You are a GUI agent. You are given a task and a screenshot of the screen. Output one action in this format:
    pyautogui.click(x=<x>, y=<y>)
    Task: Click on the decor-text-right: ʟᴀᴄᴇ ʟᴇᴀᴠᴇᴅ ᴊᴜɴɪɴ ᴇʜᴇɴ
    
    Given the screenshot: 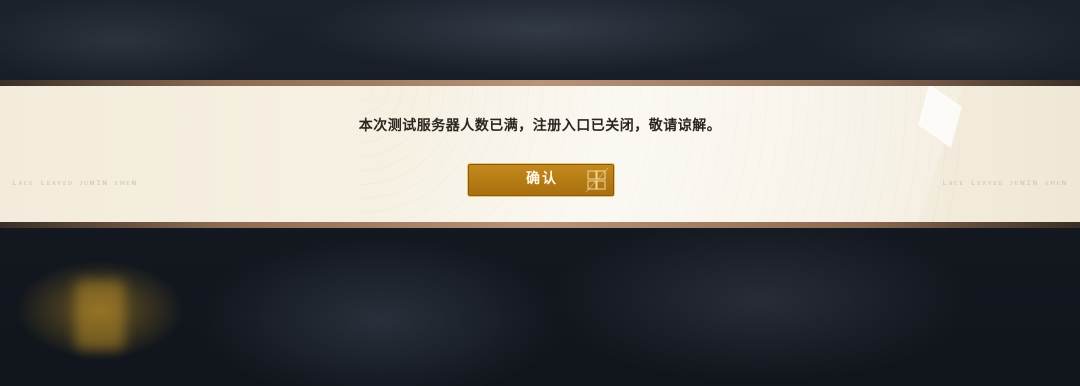 What is the action you would take?
    pyautogui.click(x=1005, y=182)
    